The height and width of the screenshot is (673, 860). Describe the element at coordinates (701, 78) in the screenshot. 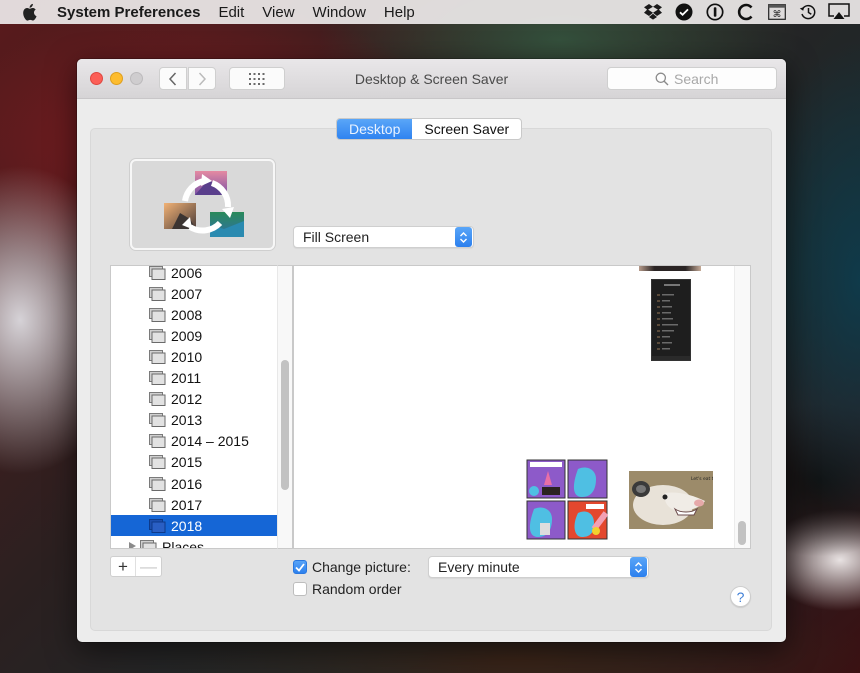

I see `search-input` at that location.